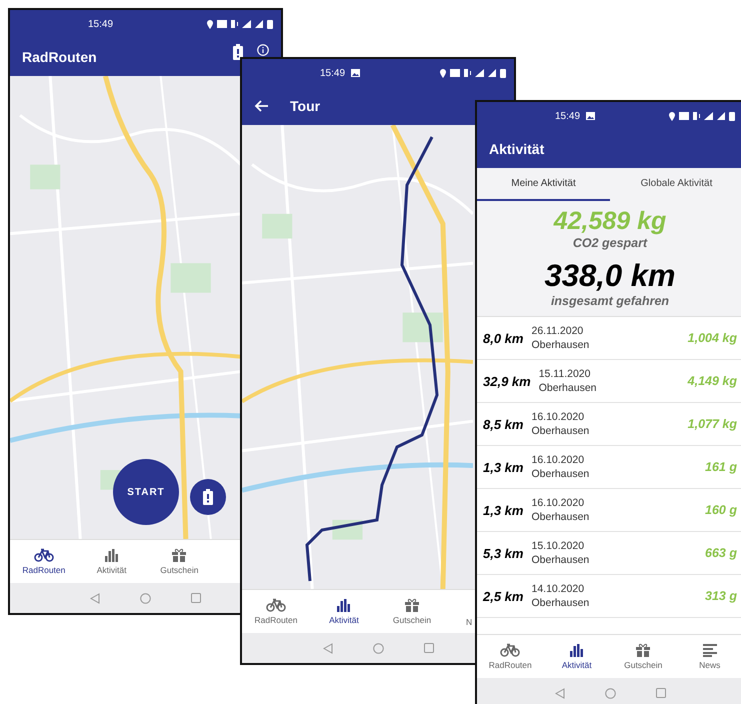  What do you see at coordinates (503, 596) in the screenshot?
I see `trip-distance: 2,5 km` at bounding box center [503, 596].